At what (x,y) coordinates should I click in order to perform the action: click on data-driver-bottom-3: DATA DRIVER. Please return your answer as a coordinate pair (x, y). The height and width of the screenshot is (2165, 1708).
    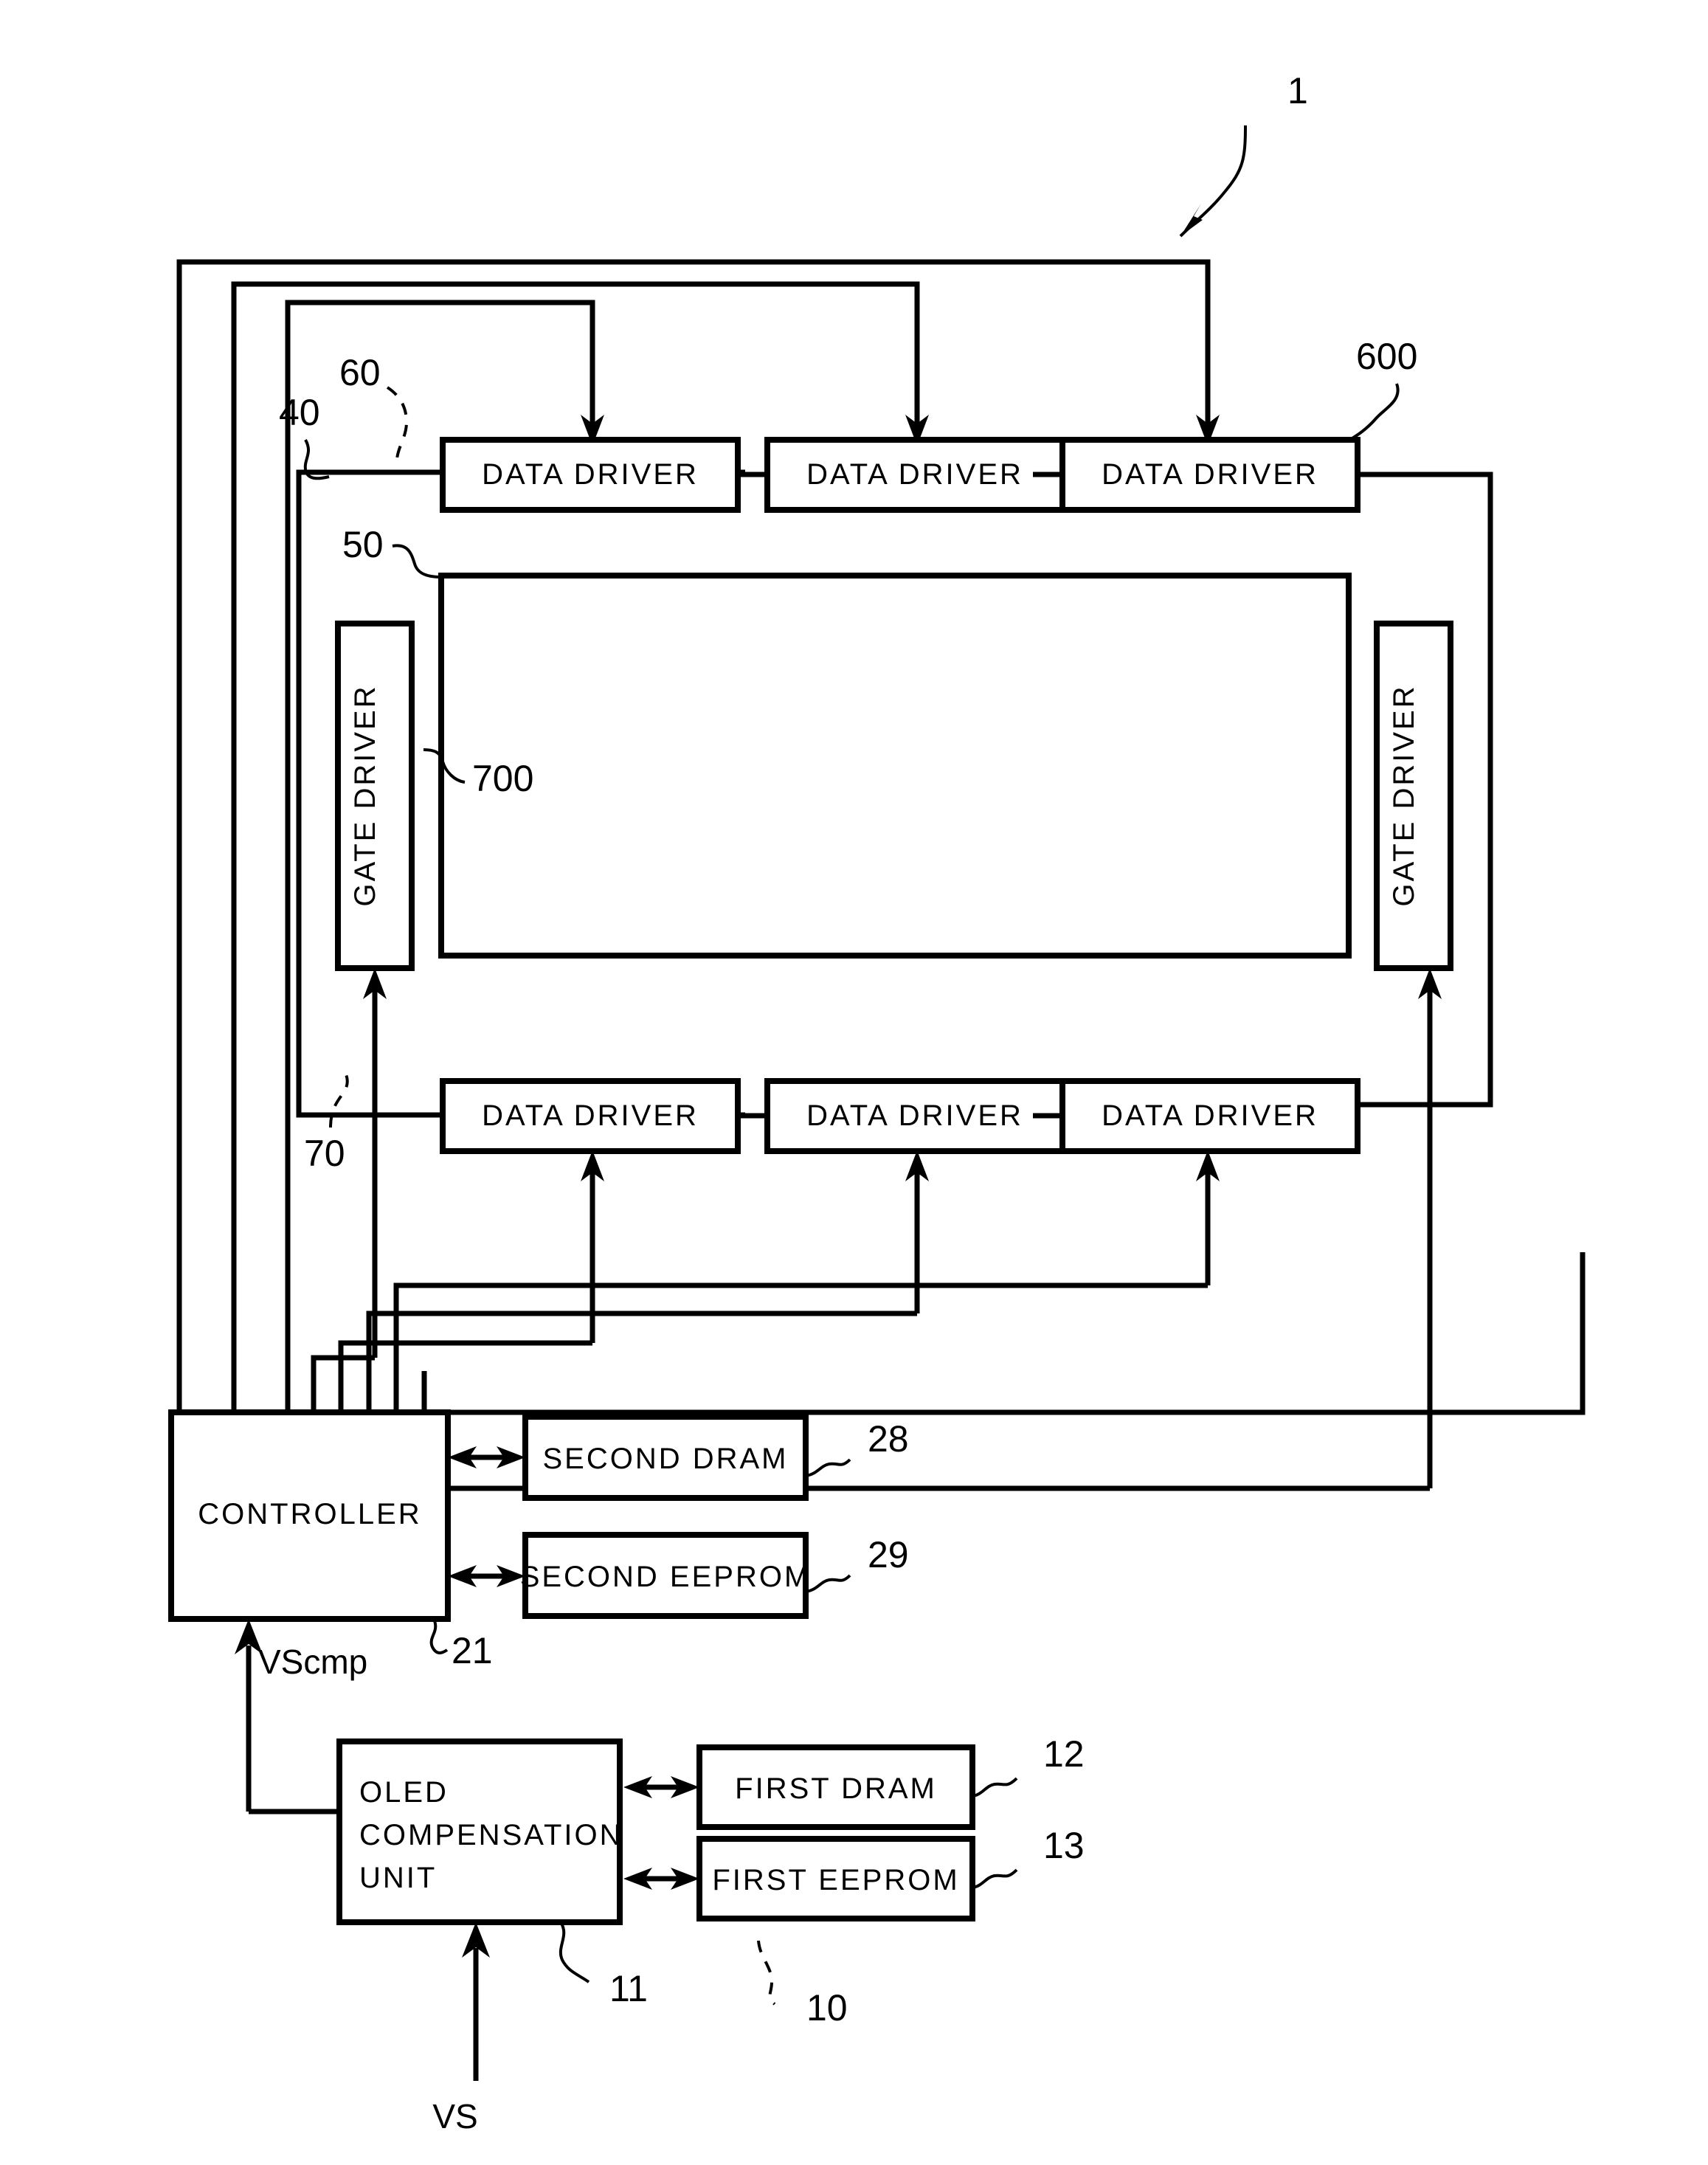
    Looking at the image, I should click on (1209, 1116).